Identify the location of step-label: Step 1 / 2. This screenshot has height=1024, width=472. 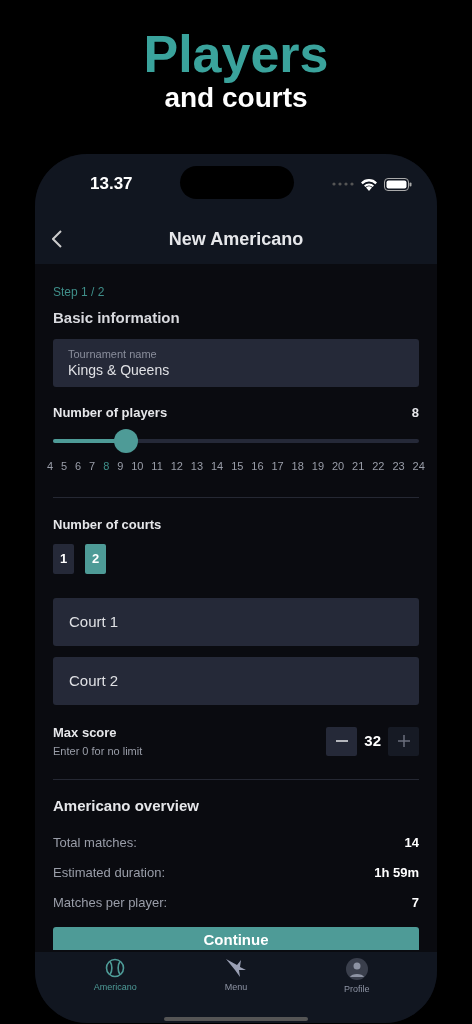
(79, 292).